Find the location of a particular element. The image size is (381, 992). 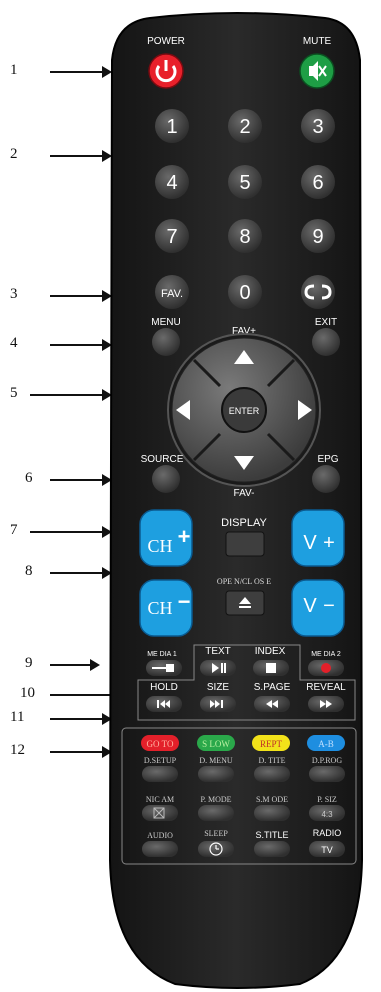

exit-button is located at coordinates (326, 342).